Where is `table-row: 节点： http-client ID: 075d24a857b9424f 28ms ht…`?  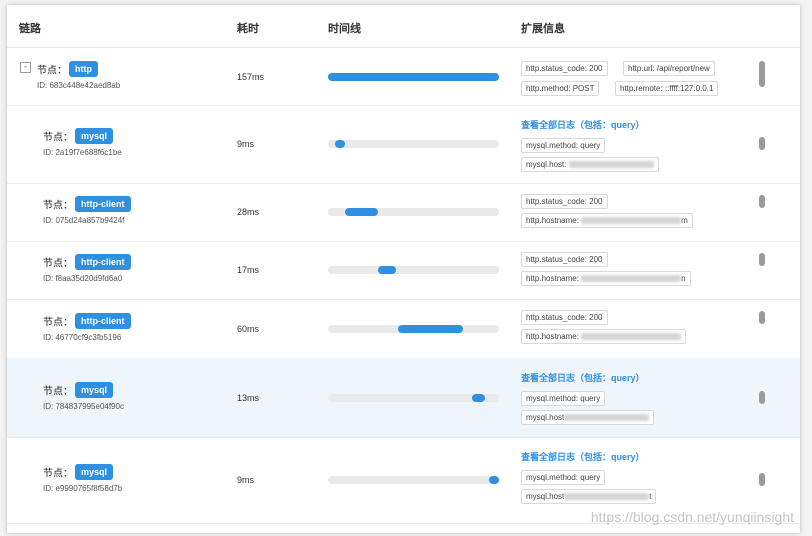
table-row: 节点： http-client ID: 075d24a857b9424f 28ms ht… is located at coordinates (403, 212).